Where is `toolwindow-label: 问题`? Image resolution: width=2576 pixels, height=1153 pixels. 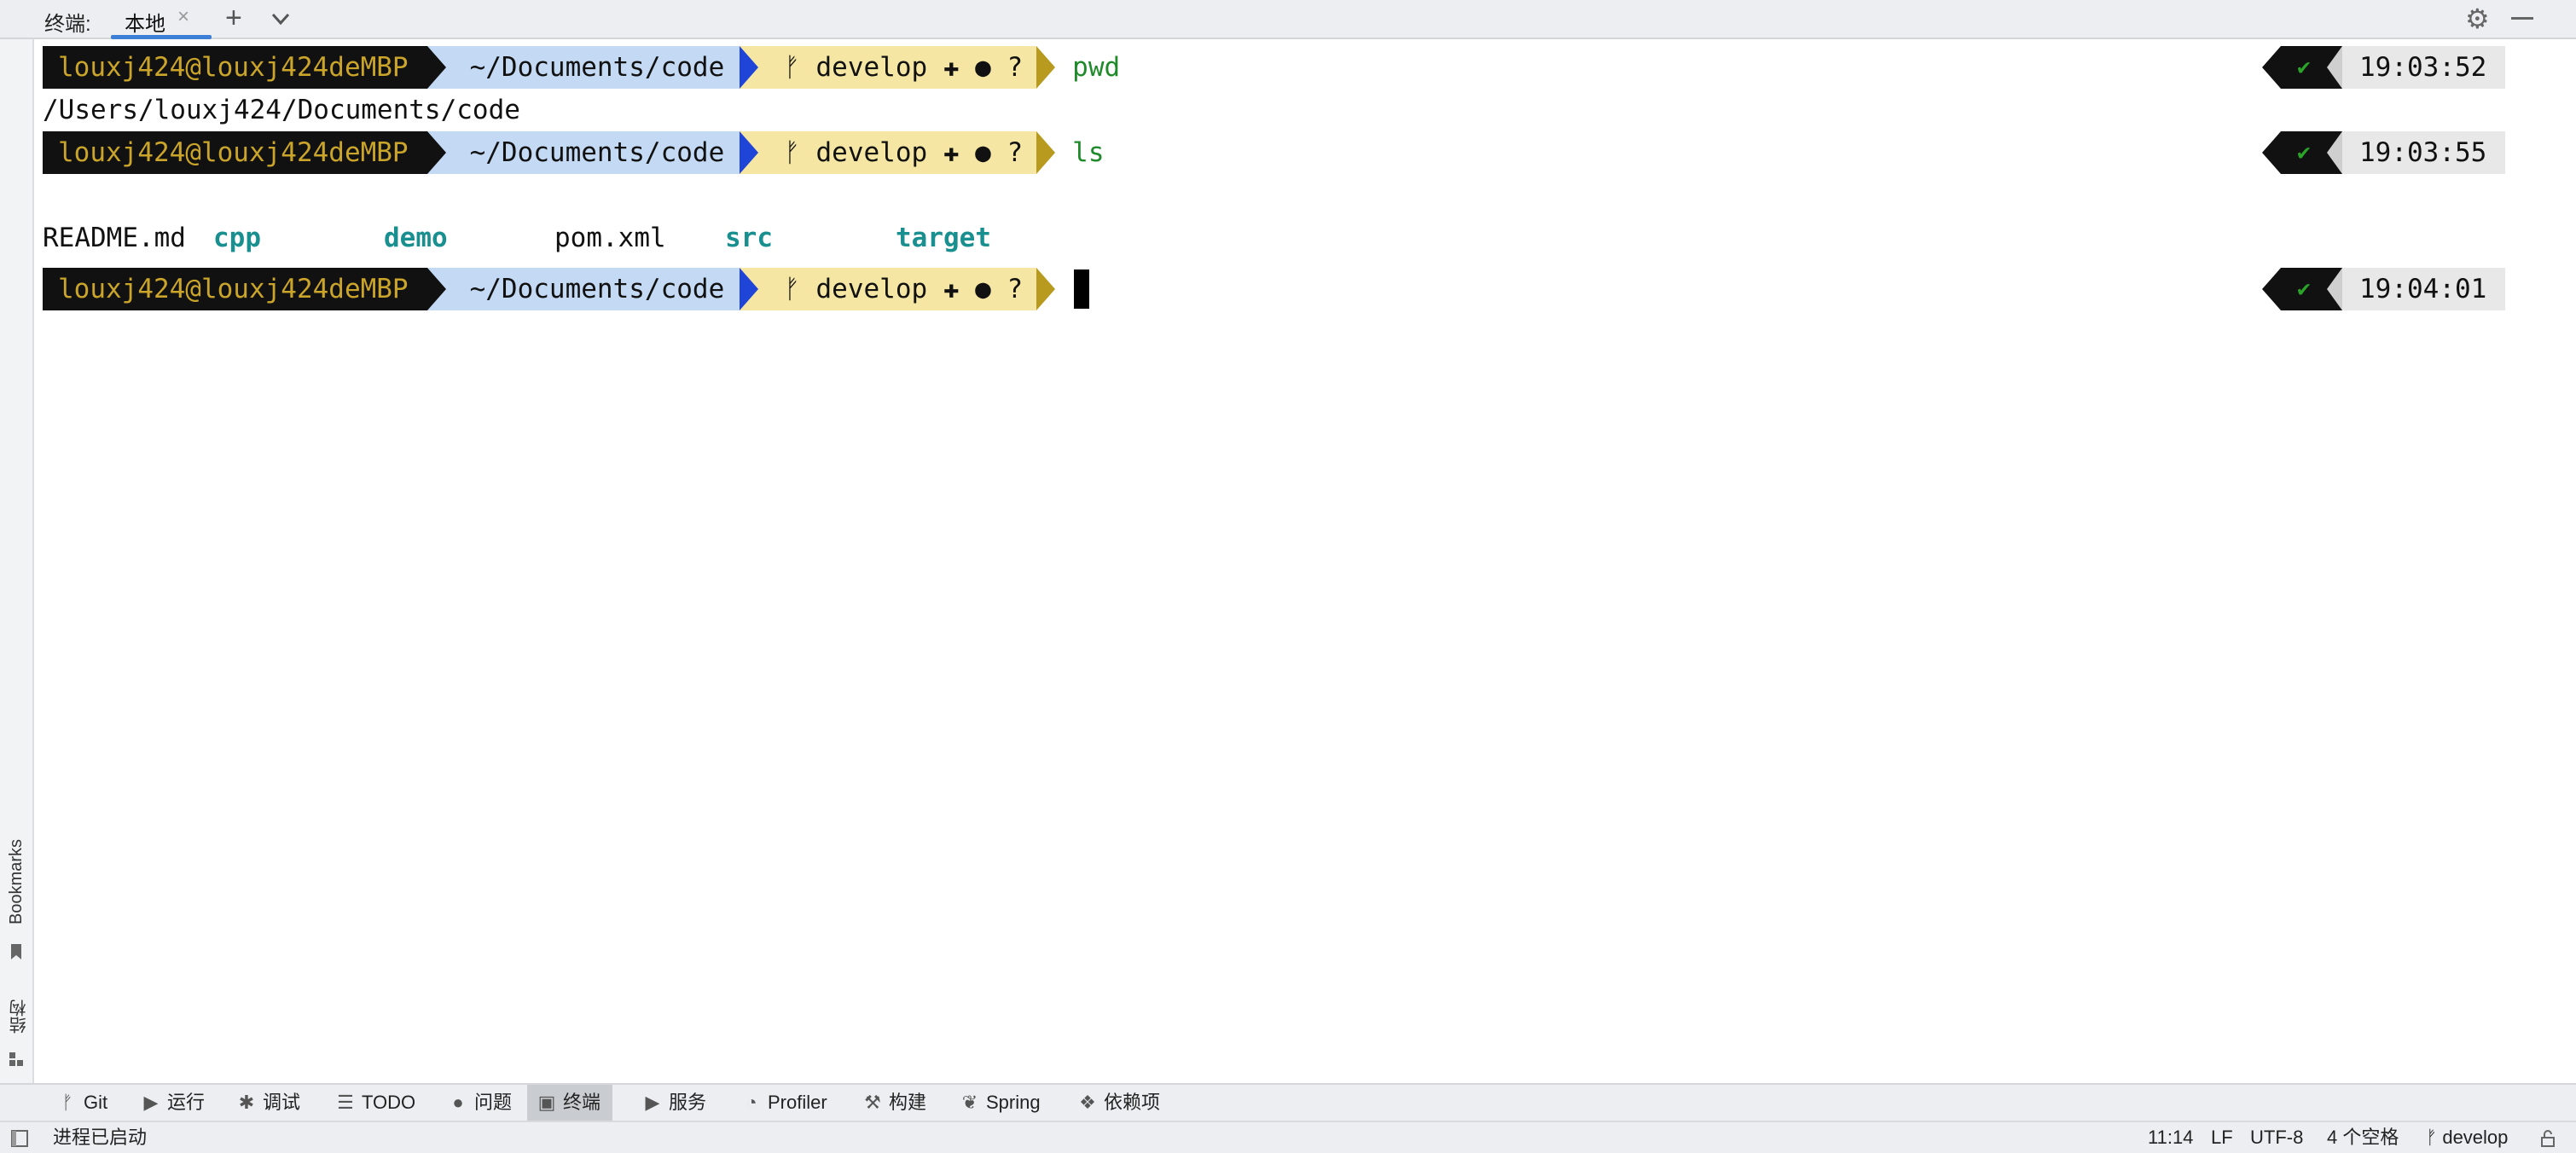
toolwindow-label: 问题 is located at coordinates (493, 1103).